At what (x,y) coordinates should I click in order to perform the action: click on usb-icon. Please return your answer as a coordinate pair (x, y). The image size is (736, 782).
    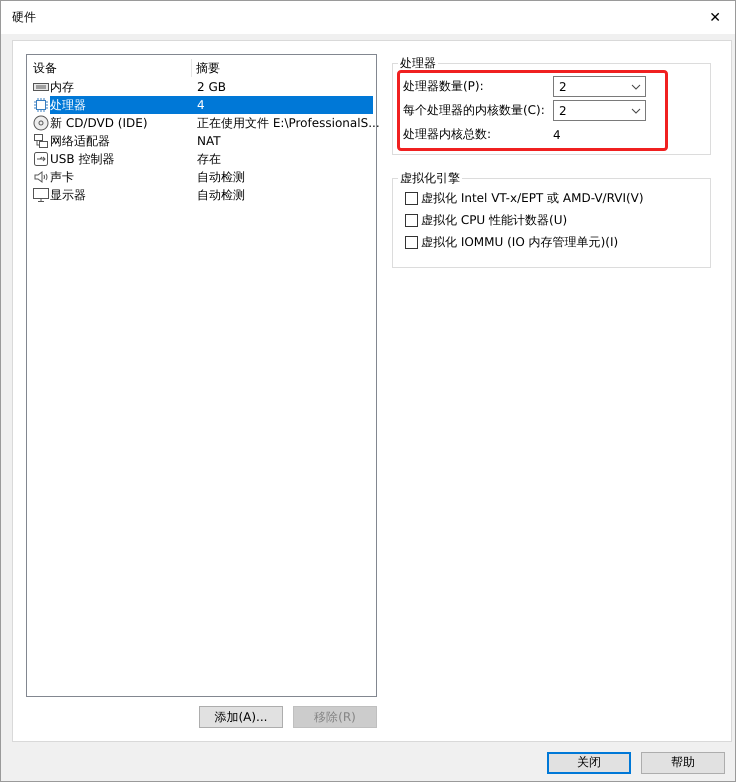
    Looking at the image, I should click on (41, 159).